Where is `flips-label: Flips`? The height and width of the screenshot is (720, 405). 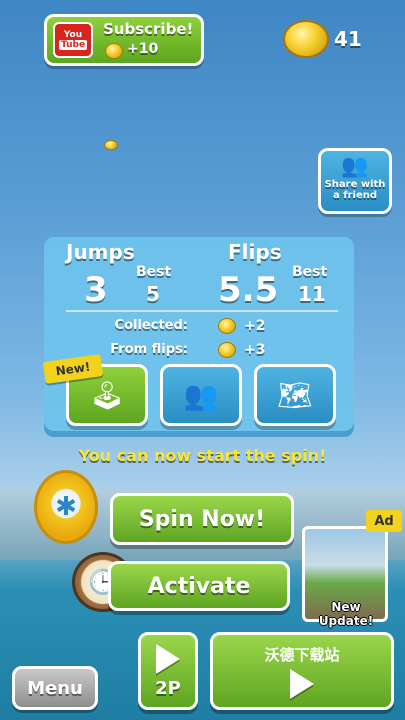 flips-label: Flips is located at coordinates (255, 252).